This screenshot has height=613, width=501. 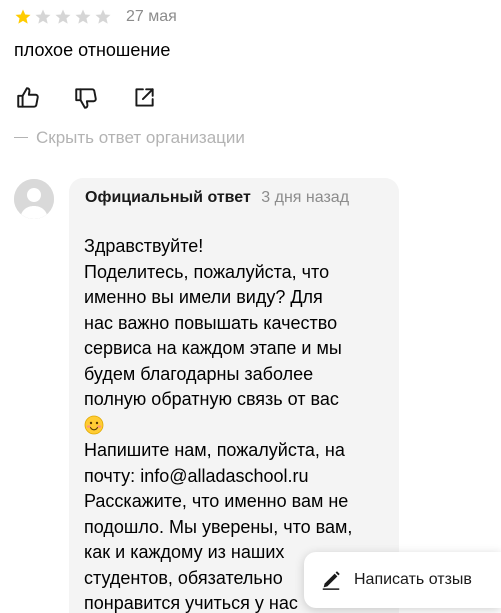 I want to click on star-rating, so click(x=63, y=17).